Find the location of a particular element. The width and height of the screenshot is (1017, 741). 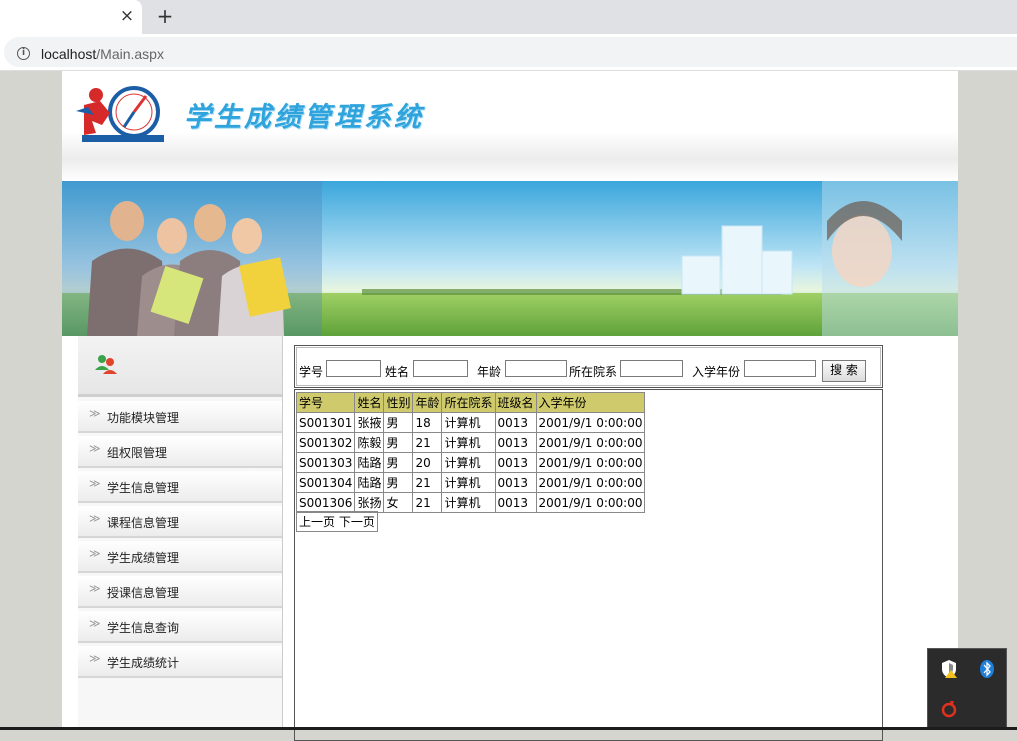

table-cell: S001301 is located at coordinates (325, 422).